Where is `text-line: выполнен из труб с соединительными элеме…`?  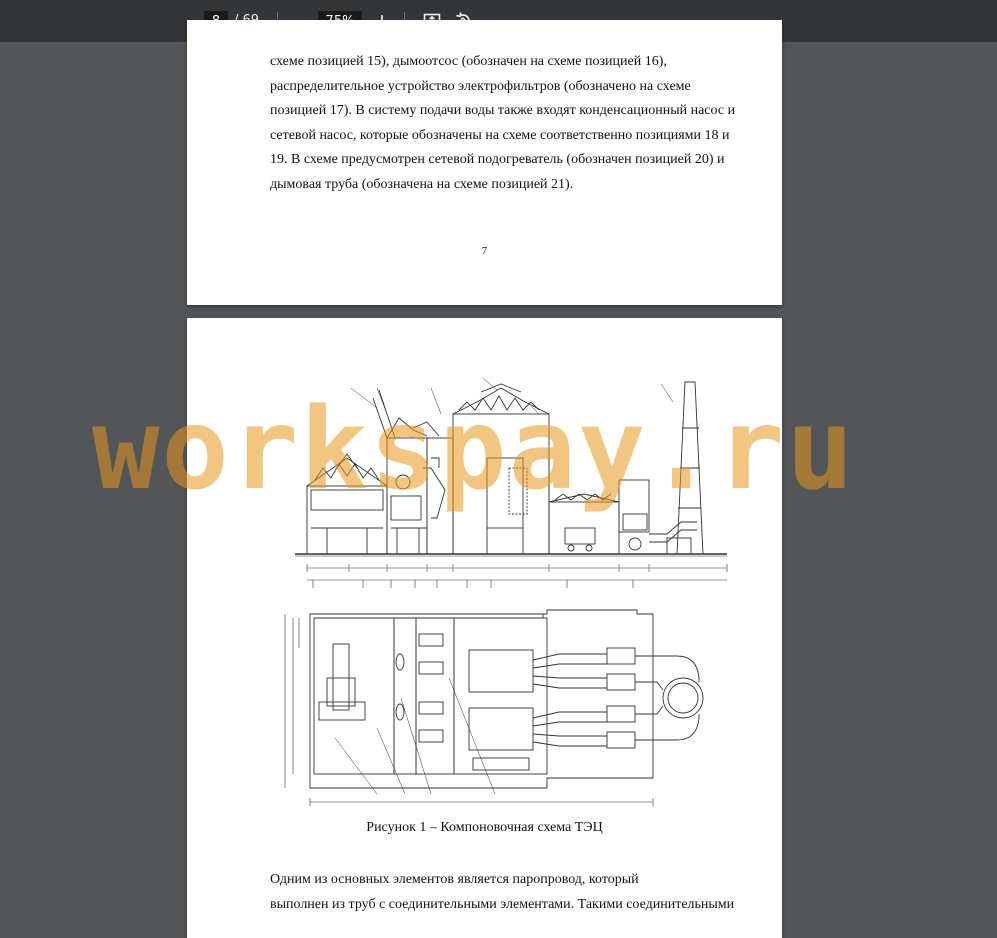 text-line: выполнен из труб с соединительными элеме… is located at coordinates (502, 904).